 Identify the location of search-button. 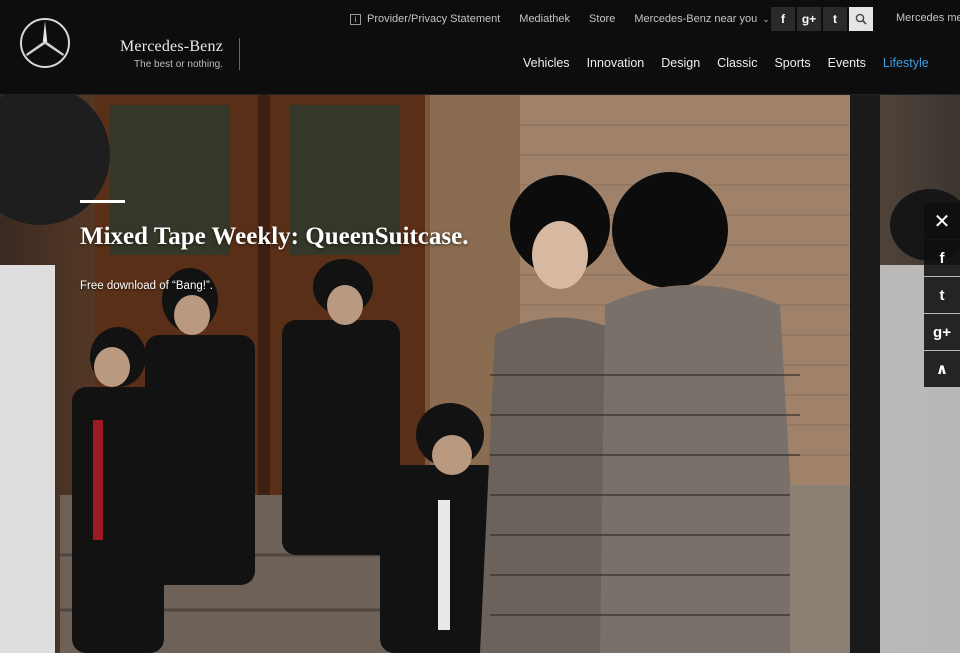
(861, 19).